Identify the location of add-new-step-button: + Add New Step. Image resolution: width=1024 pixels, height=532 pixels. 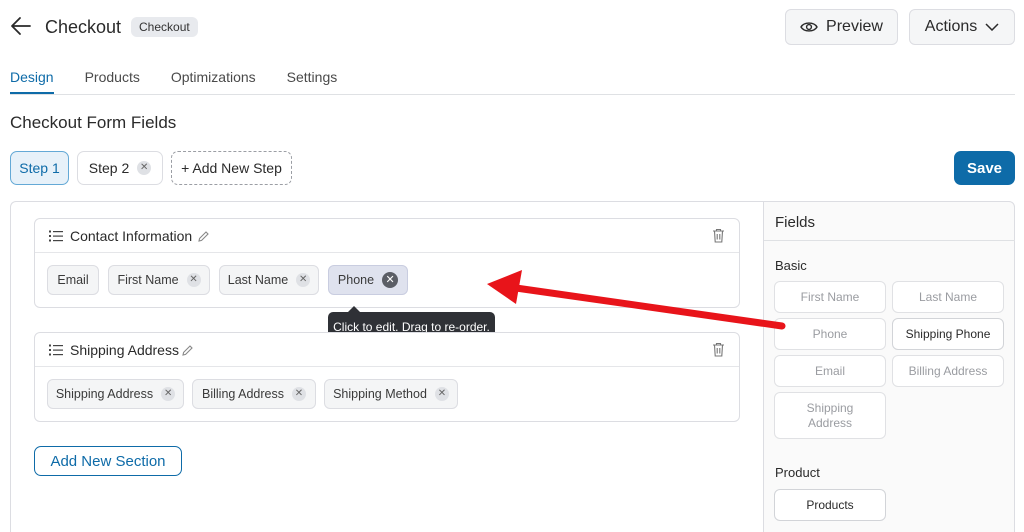
(231, 168).